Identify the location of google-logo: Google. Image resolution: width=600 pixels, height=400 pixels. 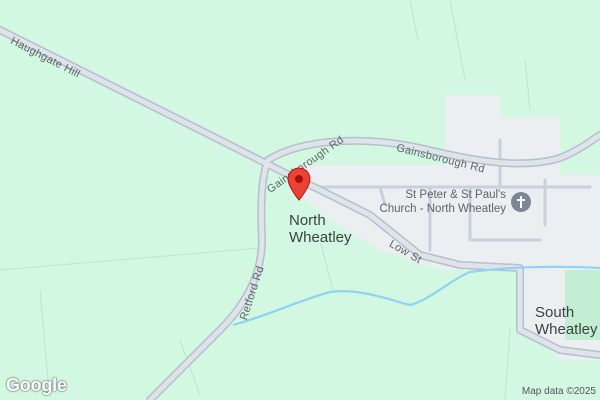
(36, 385).